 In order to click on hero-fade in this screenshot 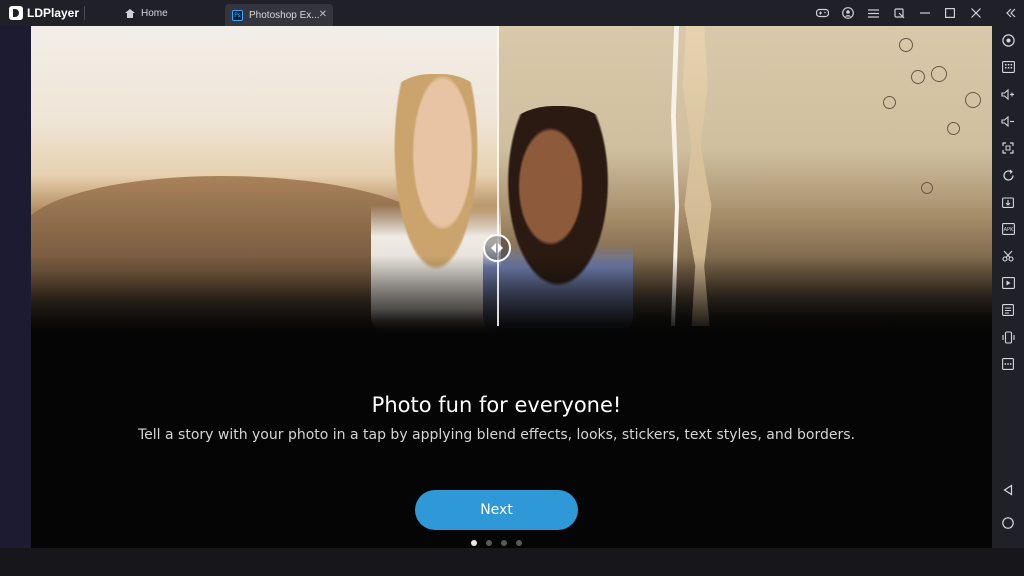, I will do `click(511, 296)`.